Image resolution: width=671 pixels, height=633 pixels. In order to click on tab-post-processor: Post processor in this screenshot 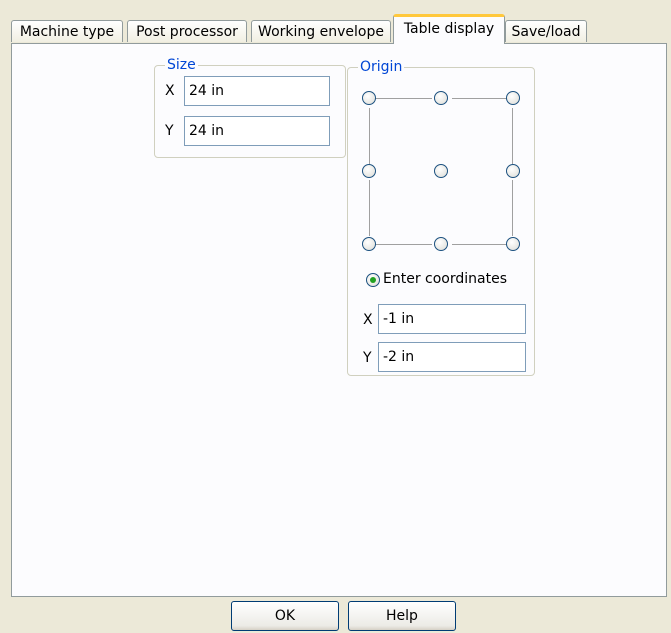, I will do `click(187, 31)`.